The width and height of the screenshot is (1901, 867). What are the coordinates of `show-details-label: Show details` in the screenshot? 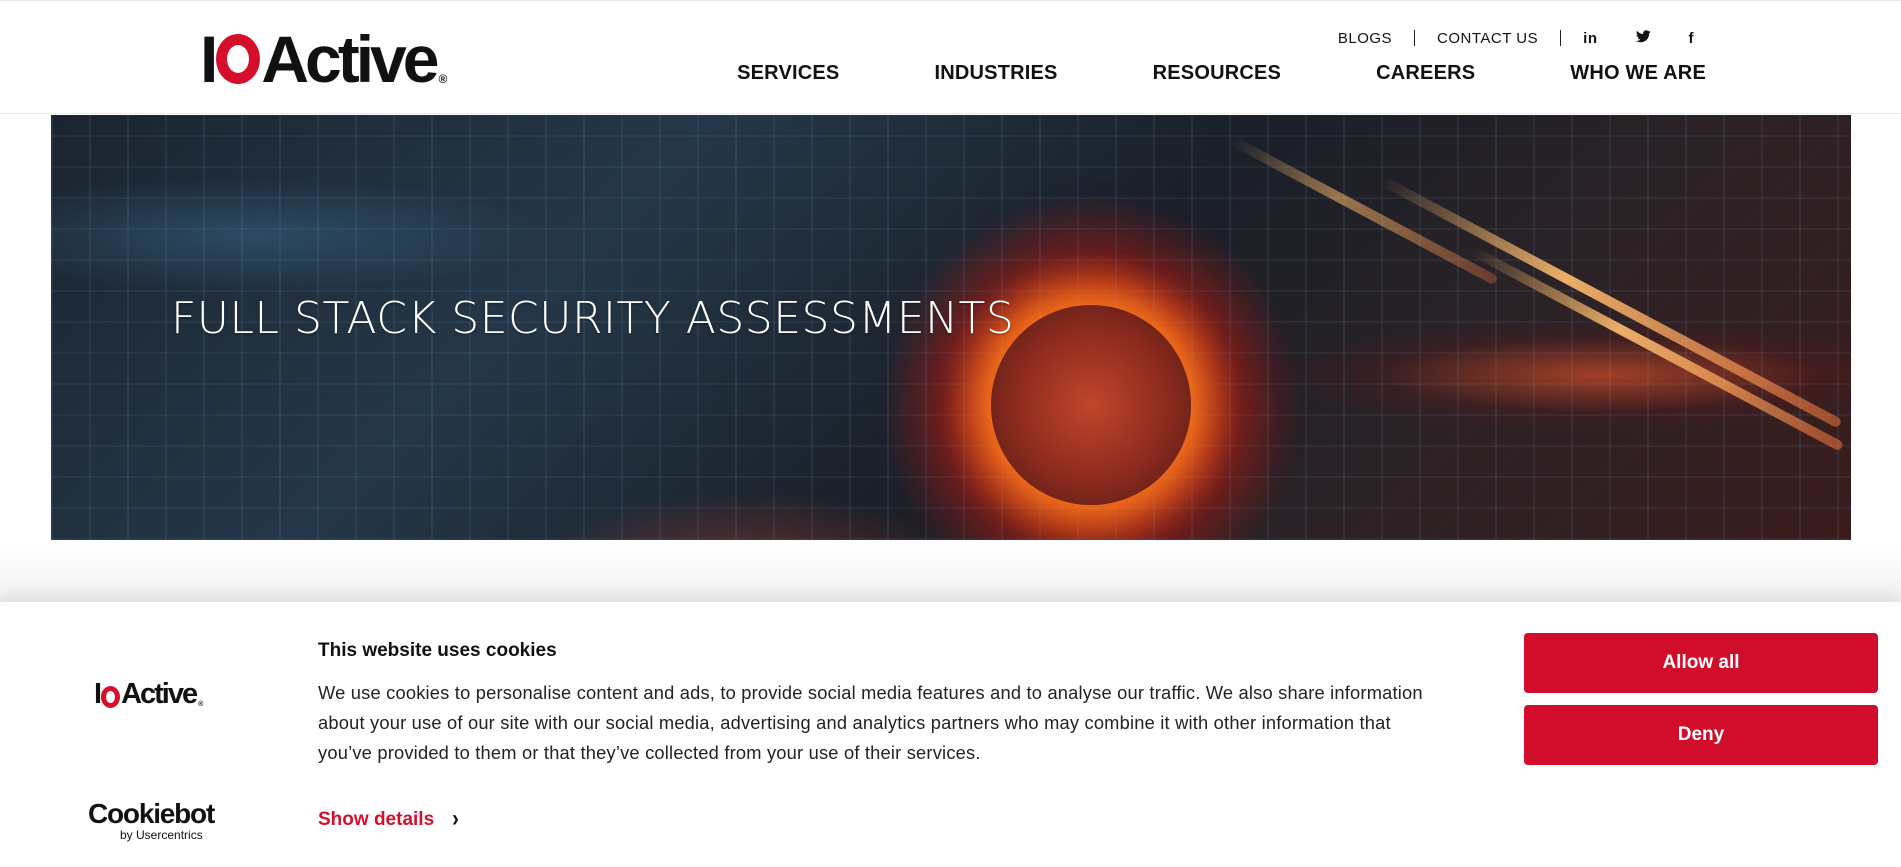 It's located at (376, 819).